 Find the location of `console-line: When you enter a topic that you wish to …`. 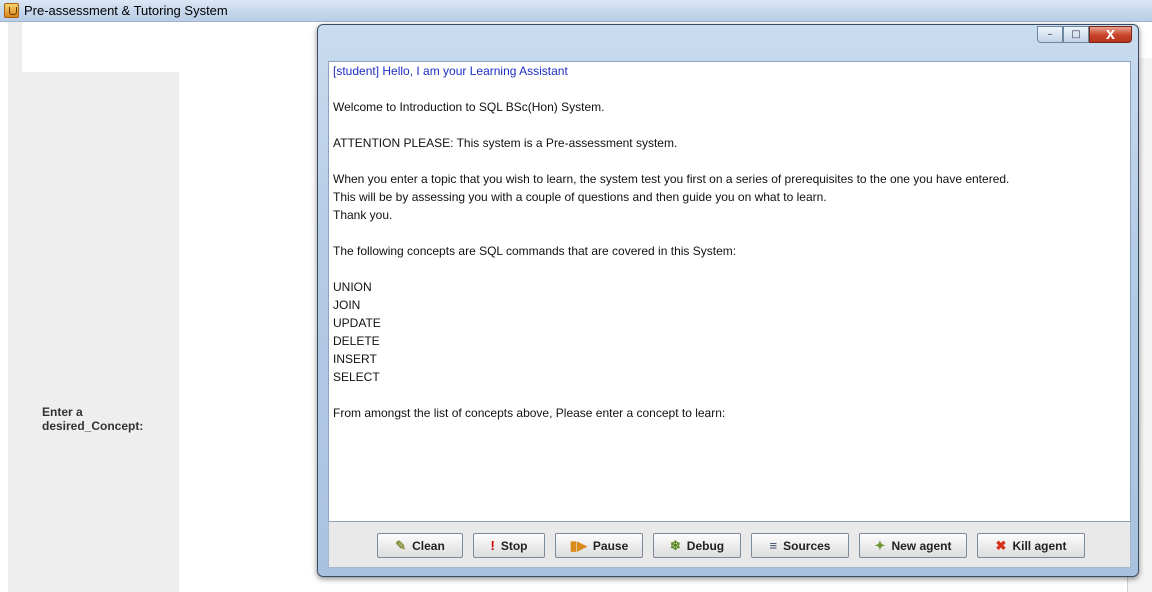

console-line: When you enter a topic that you wish to … is located at coordinates (671, 179).